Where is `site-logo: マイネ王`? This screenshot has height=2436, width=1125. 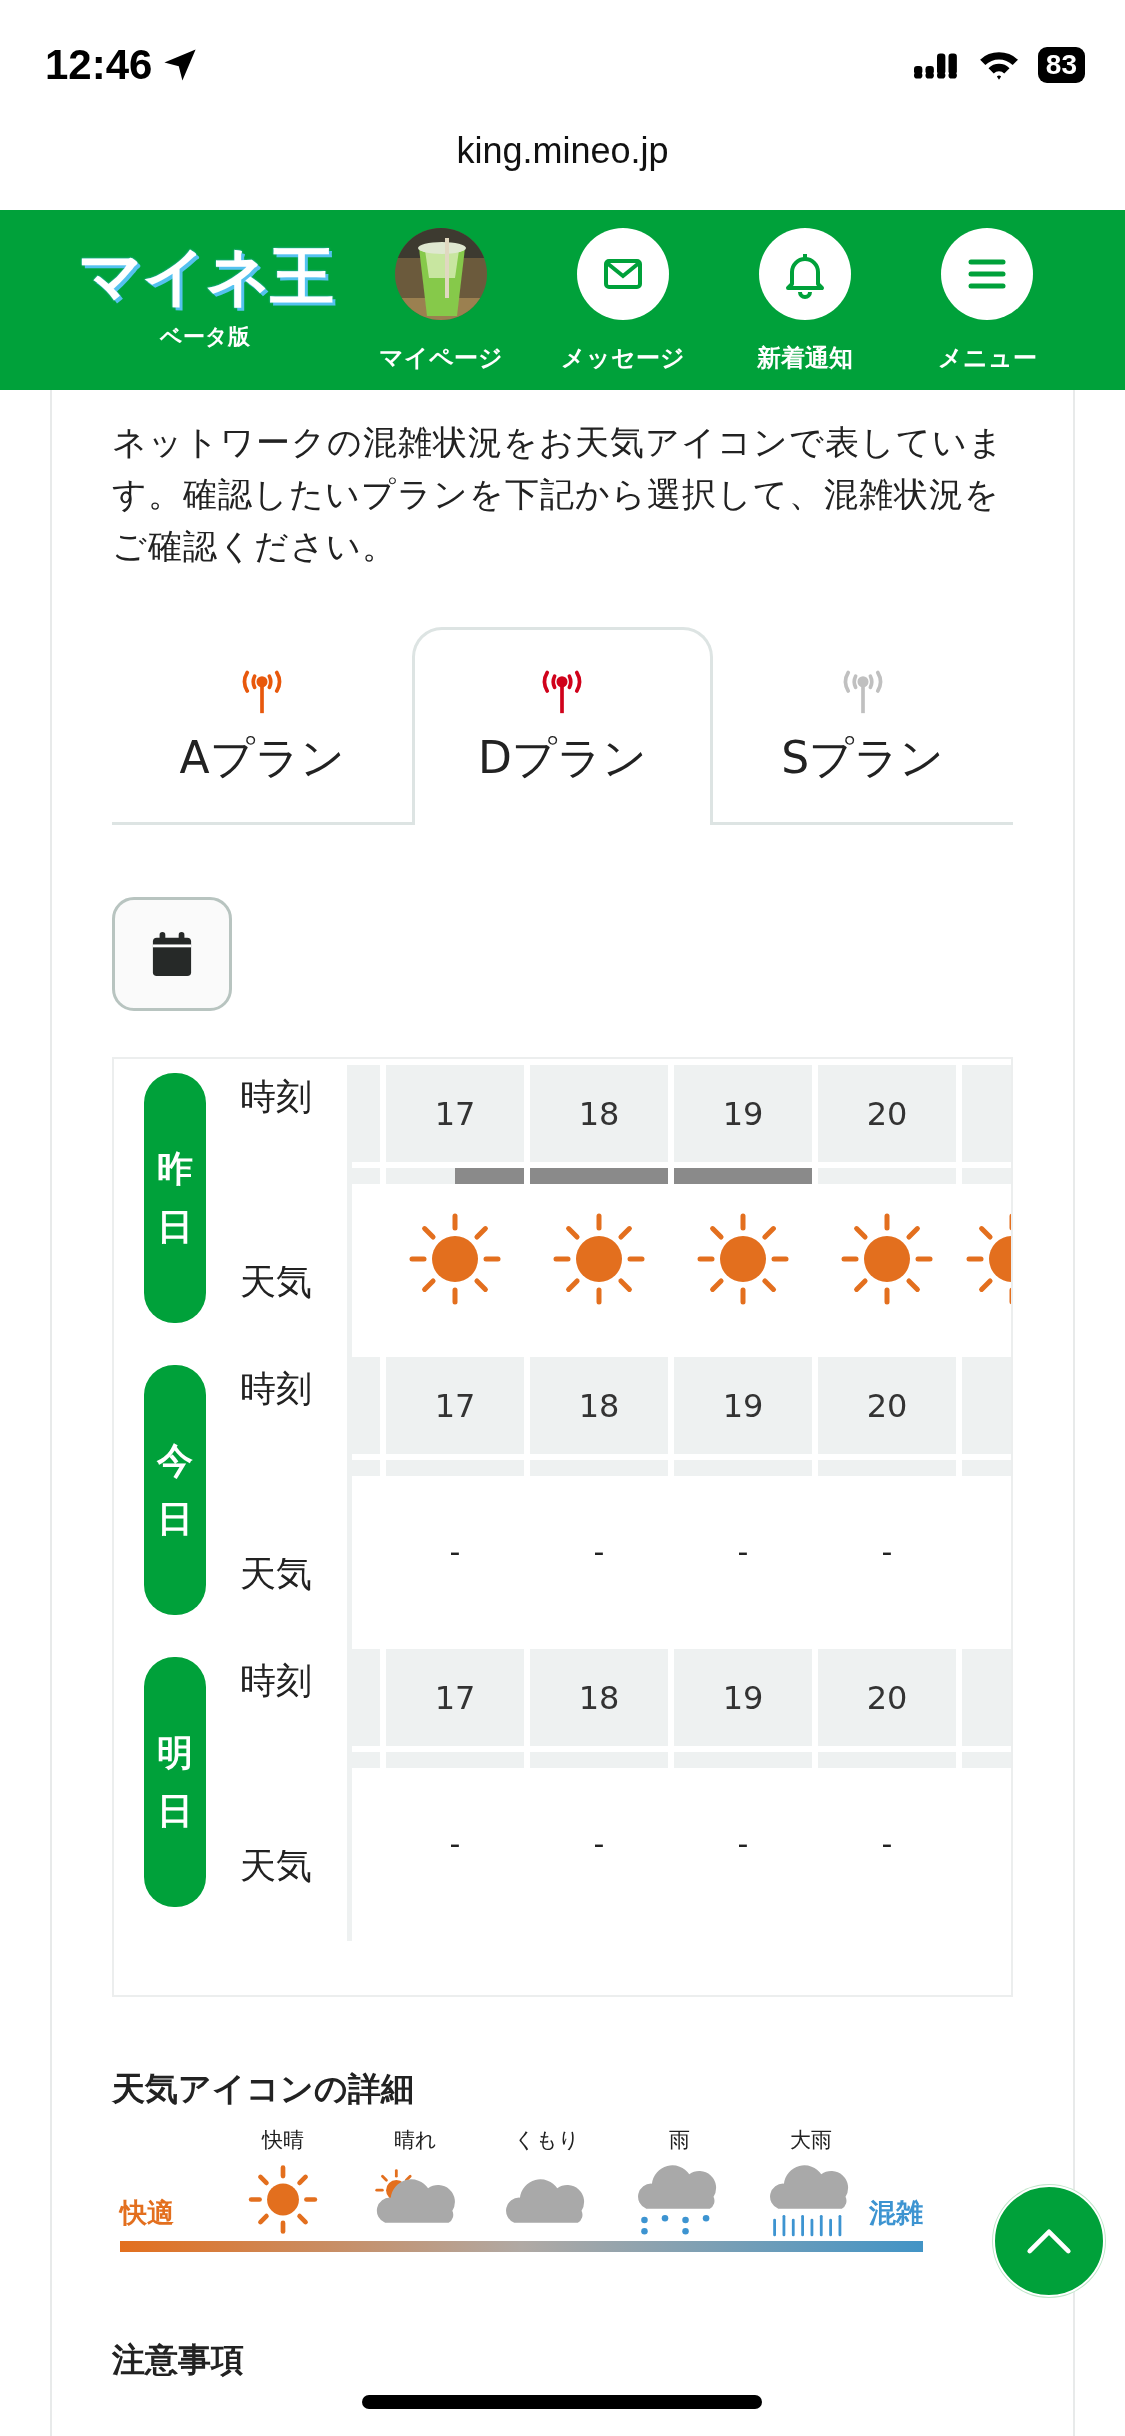
site-logo: マイネ王 is located at coordinates (205, 276).